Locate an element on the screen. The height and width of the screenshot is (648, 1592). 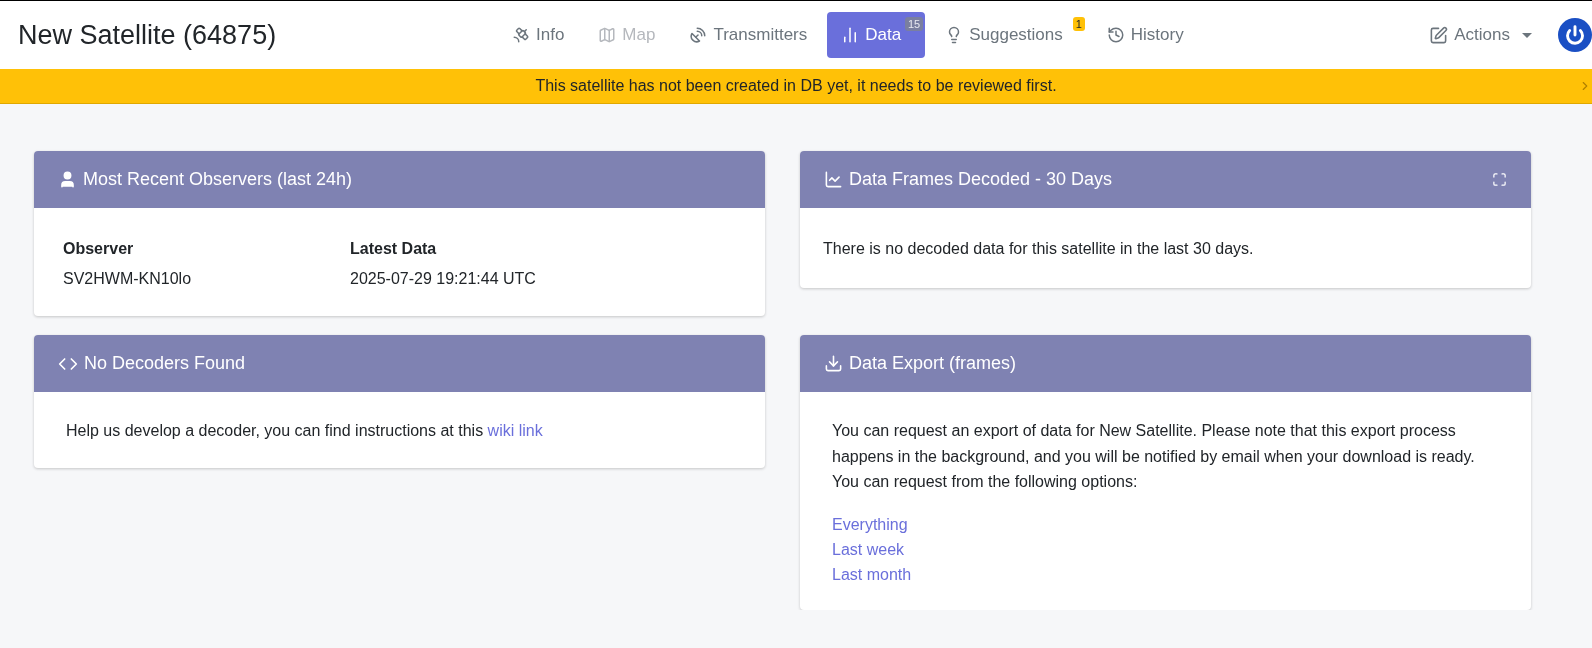
count-badge: 1 is located at coordinates (1078, 24).